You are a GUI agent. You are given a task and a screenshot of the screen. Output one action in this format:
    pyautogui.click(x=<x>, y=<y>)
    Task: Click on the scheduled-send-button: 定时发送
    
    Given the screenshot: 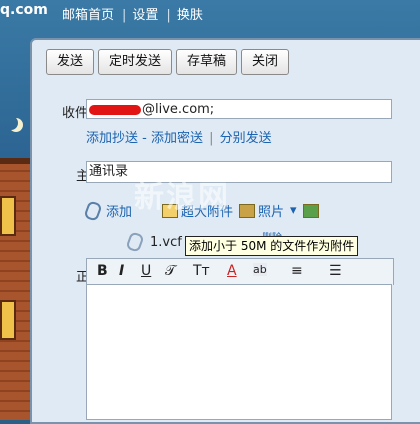 What is the action you would take?
    pyautogui.click(x=135, y=62)
    